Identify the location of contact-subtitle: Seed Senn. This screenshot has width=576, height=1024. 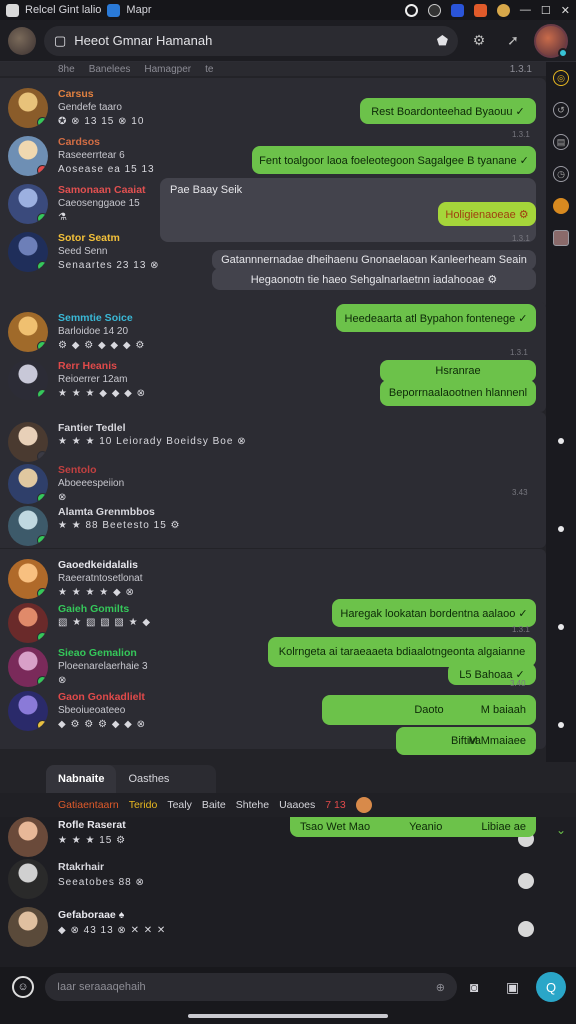
(83, 251).